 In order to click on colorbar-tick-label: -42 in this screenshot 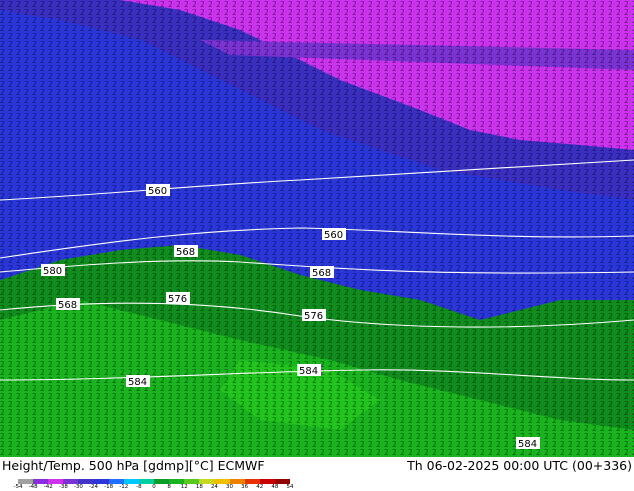, I will do `click(48, 487)`.